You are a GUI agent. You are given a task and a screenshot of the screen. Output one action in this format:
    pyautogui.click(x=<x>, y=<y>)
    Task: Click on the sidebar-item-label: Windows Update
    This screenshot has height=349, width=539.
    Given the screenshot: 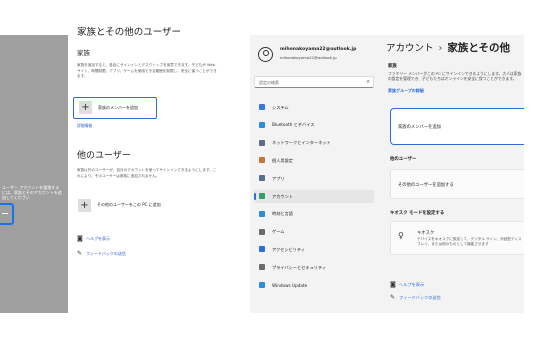 What is the action you would take?
    pyautogui.click(x=290, y=285)
    